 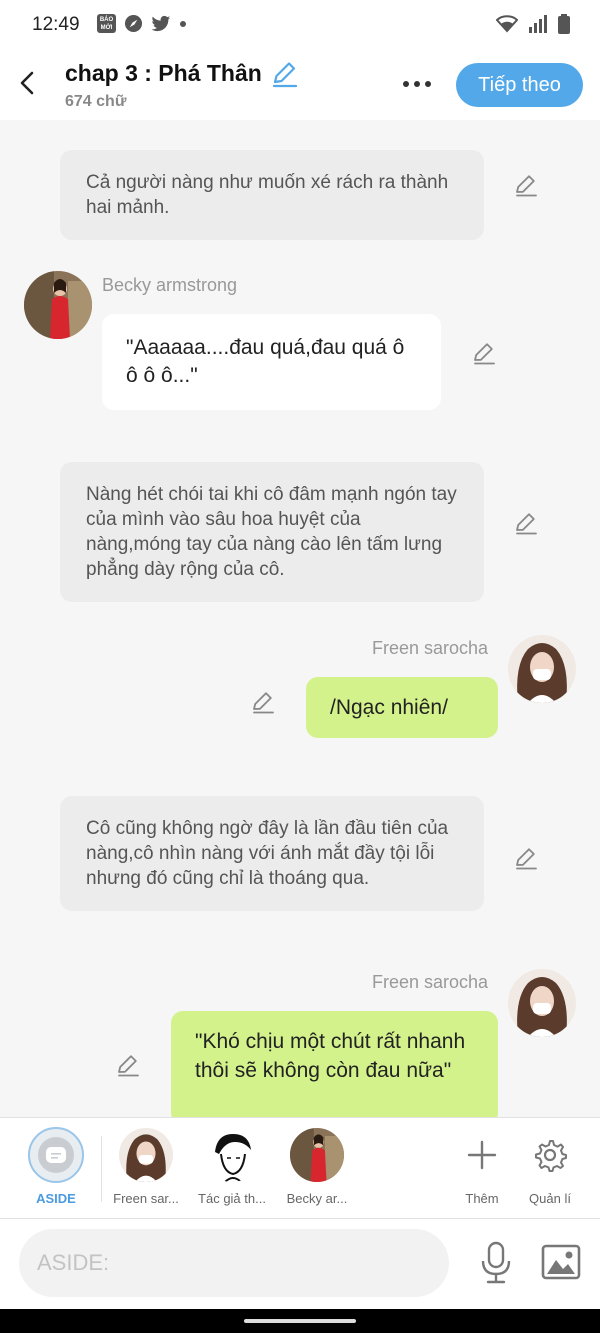 I want to click on aside-avatar, so click(x=56, y=1155).